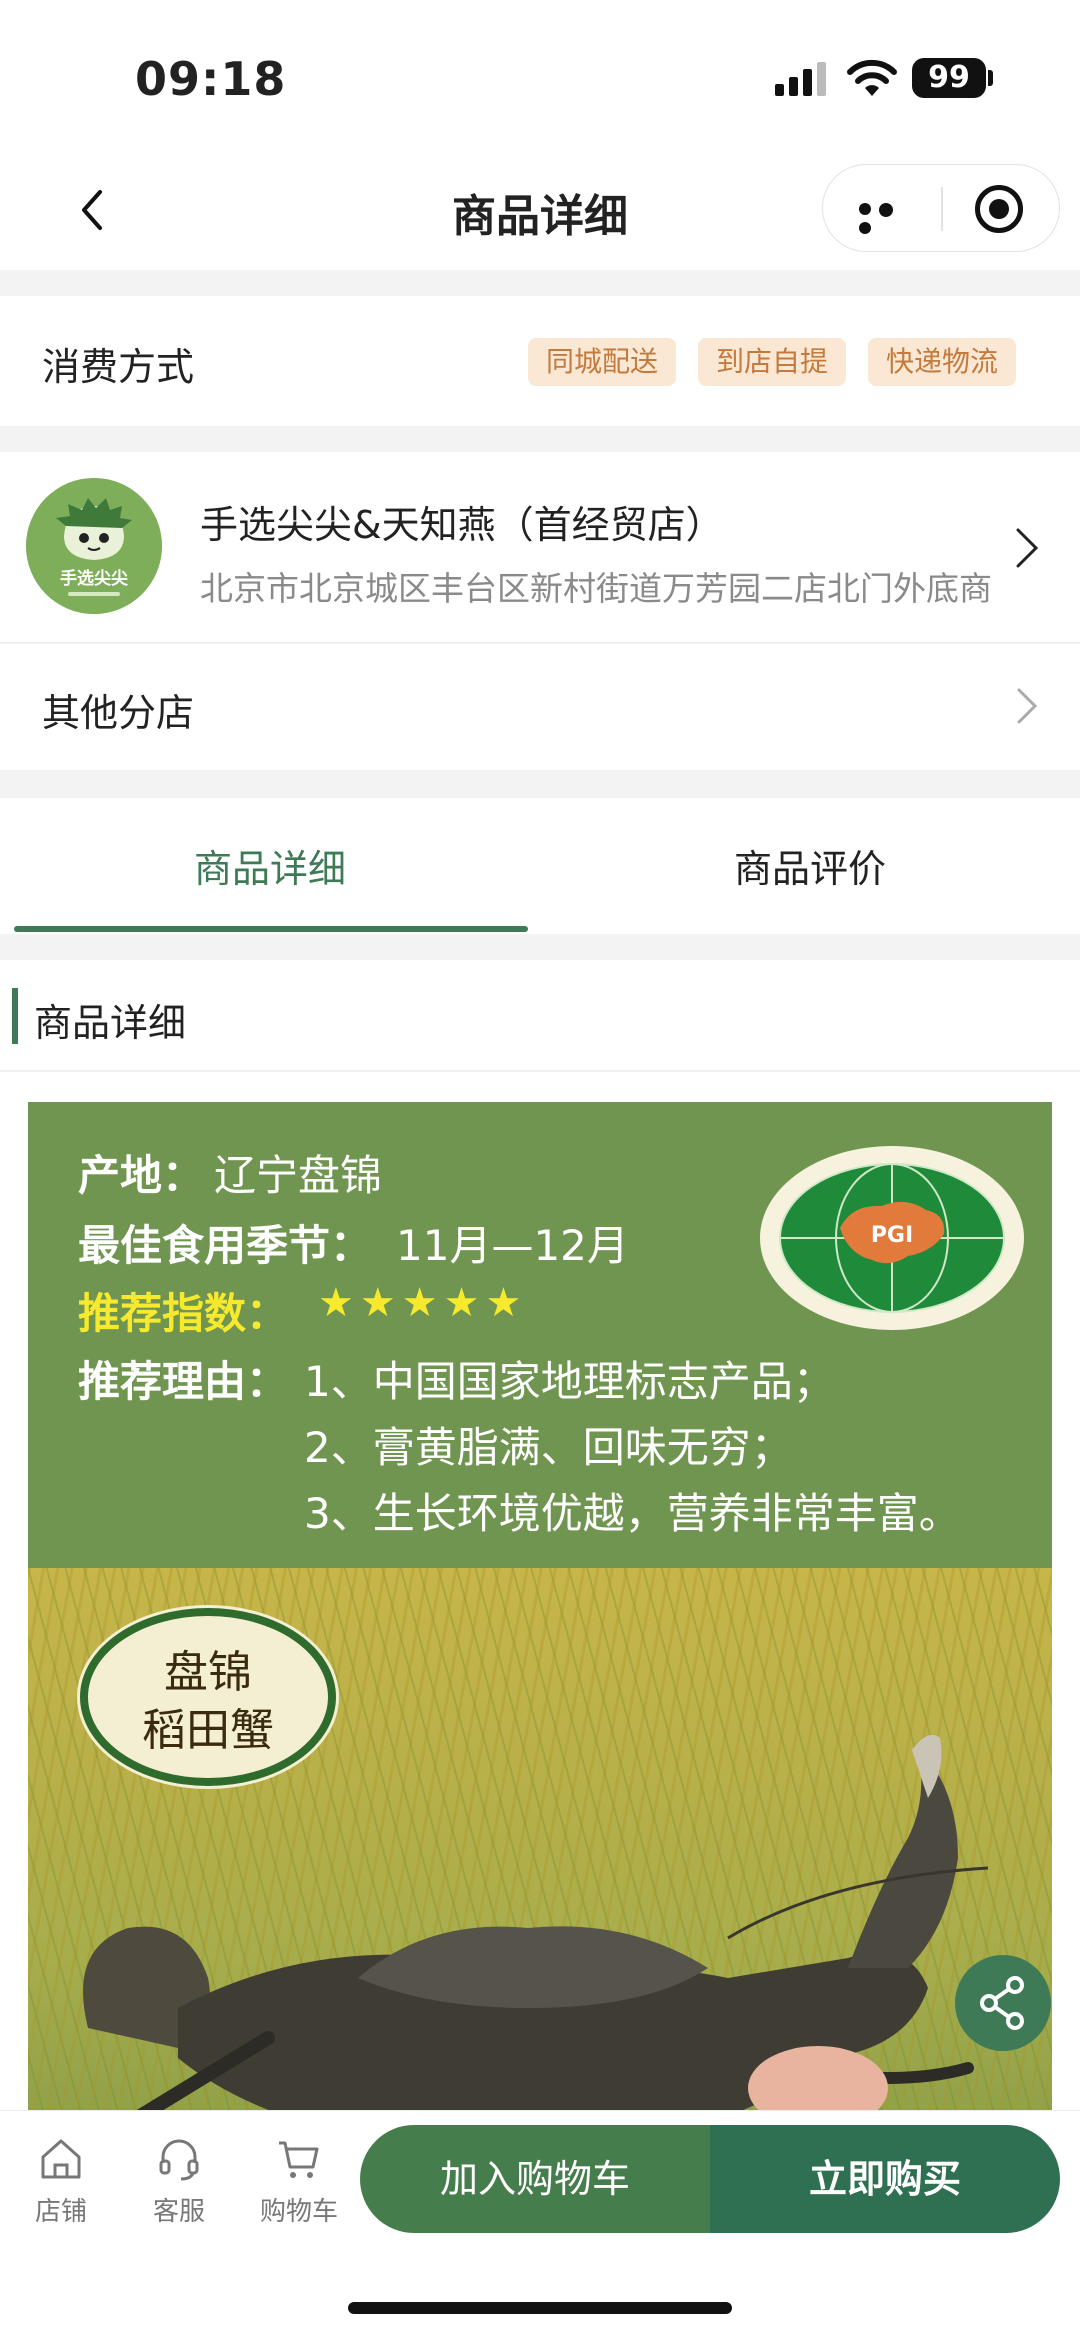  What do you see at coordinates (596, 588) in the screenshot?
I see `store-address: 北京市北京城区丰台区新村街道万芳园二店北门外底商` at bounding box center [596, 588].